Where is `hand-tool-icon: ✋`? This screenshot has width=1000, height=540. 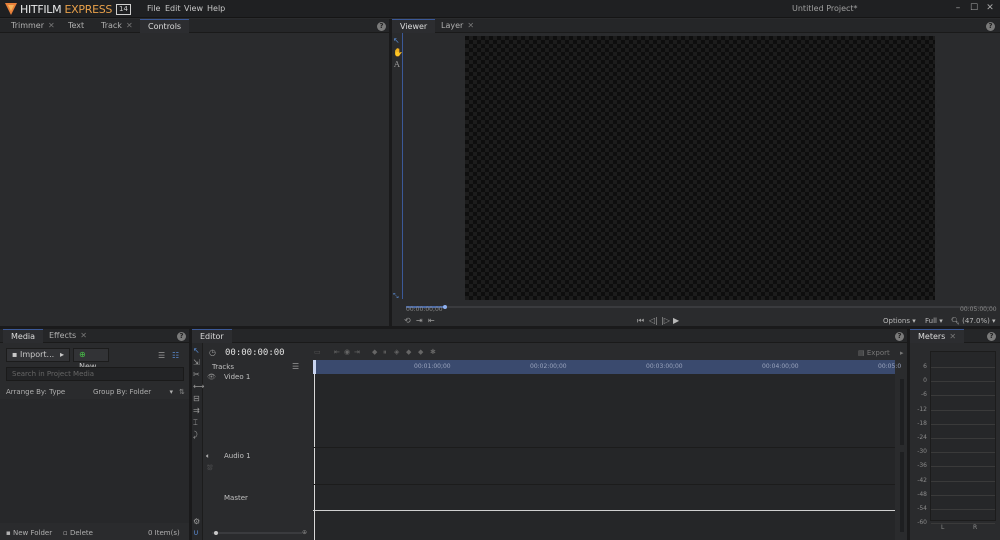 hand-tool-icon: ✋ is located at coordinates (398, 52).